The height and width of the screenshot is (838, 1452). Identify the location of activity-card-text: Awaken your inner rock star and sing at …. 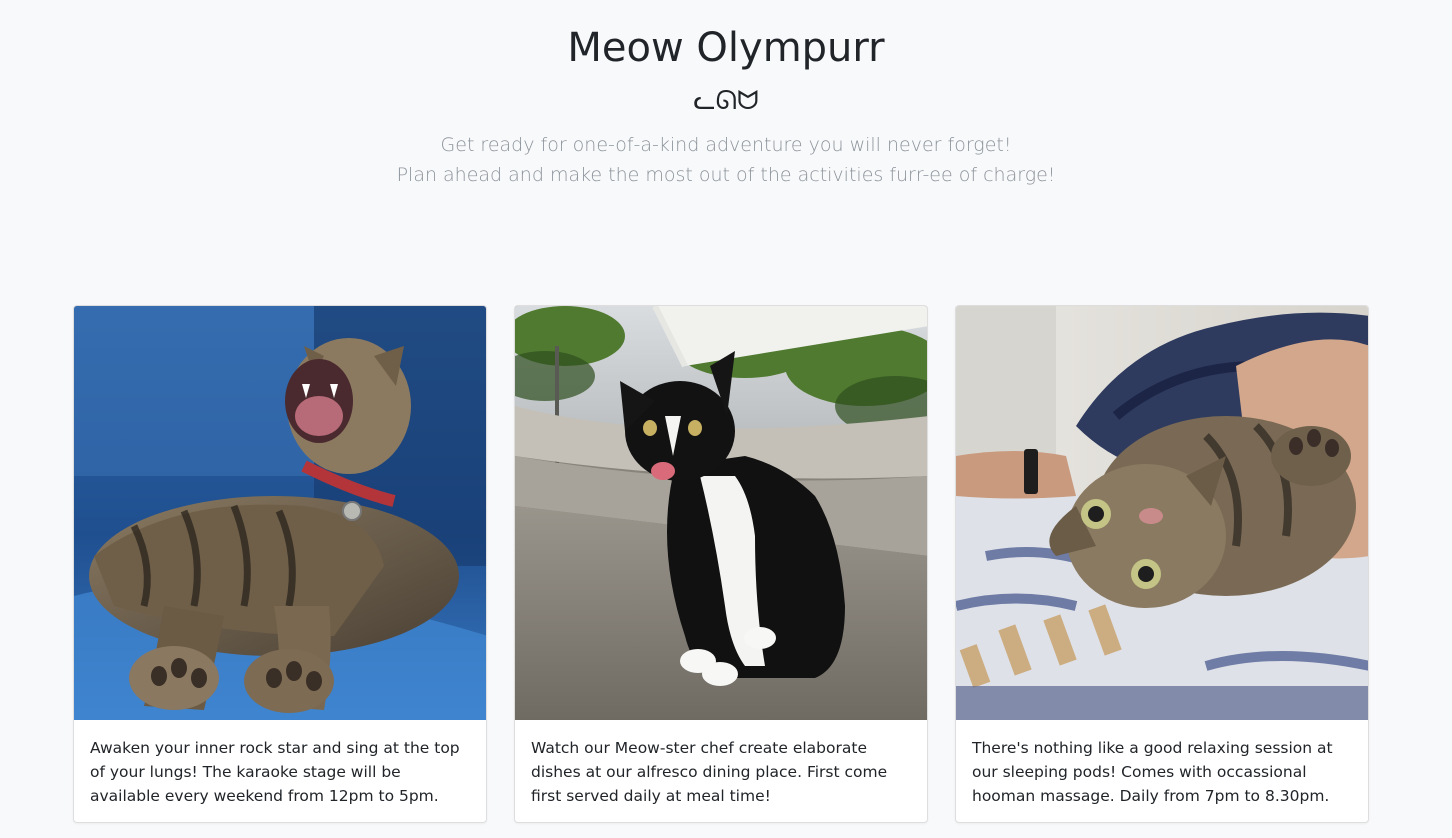
(275, 772).